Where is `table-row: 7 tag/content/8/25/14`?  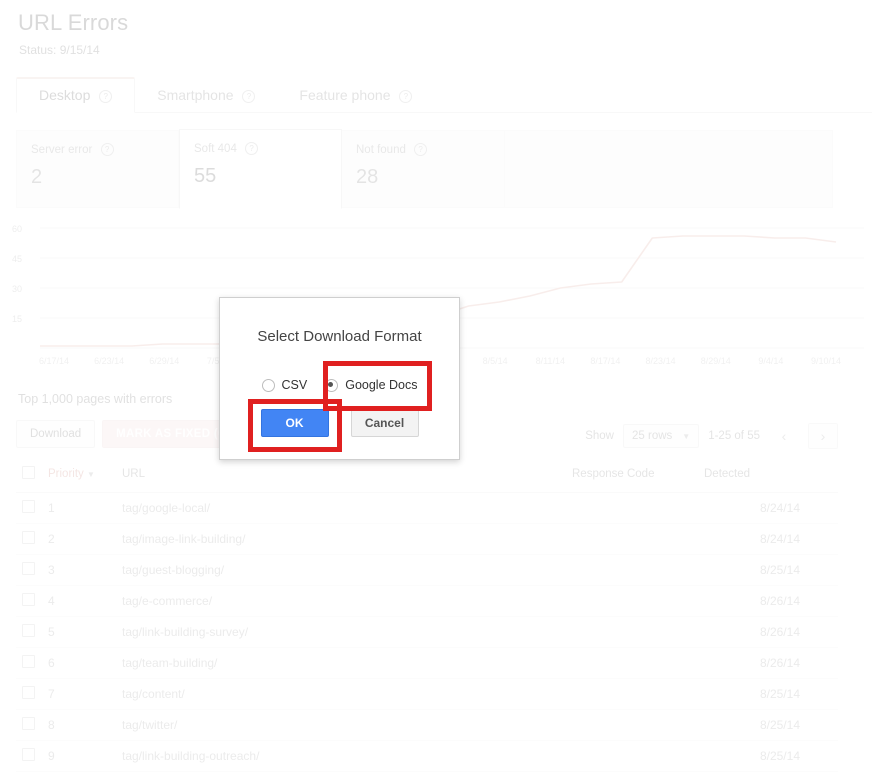
table-row: 7 tag/content/8/25/14 is located at coordinates (427, 694).